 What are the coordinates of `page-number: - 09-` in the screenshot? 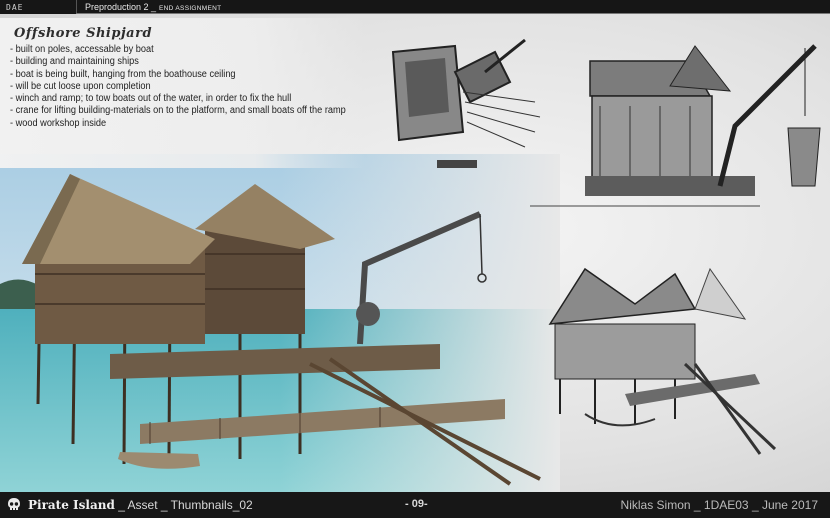 It's located at (416, 504).